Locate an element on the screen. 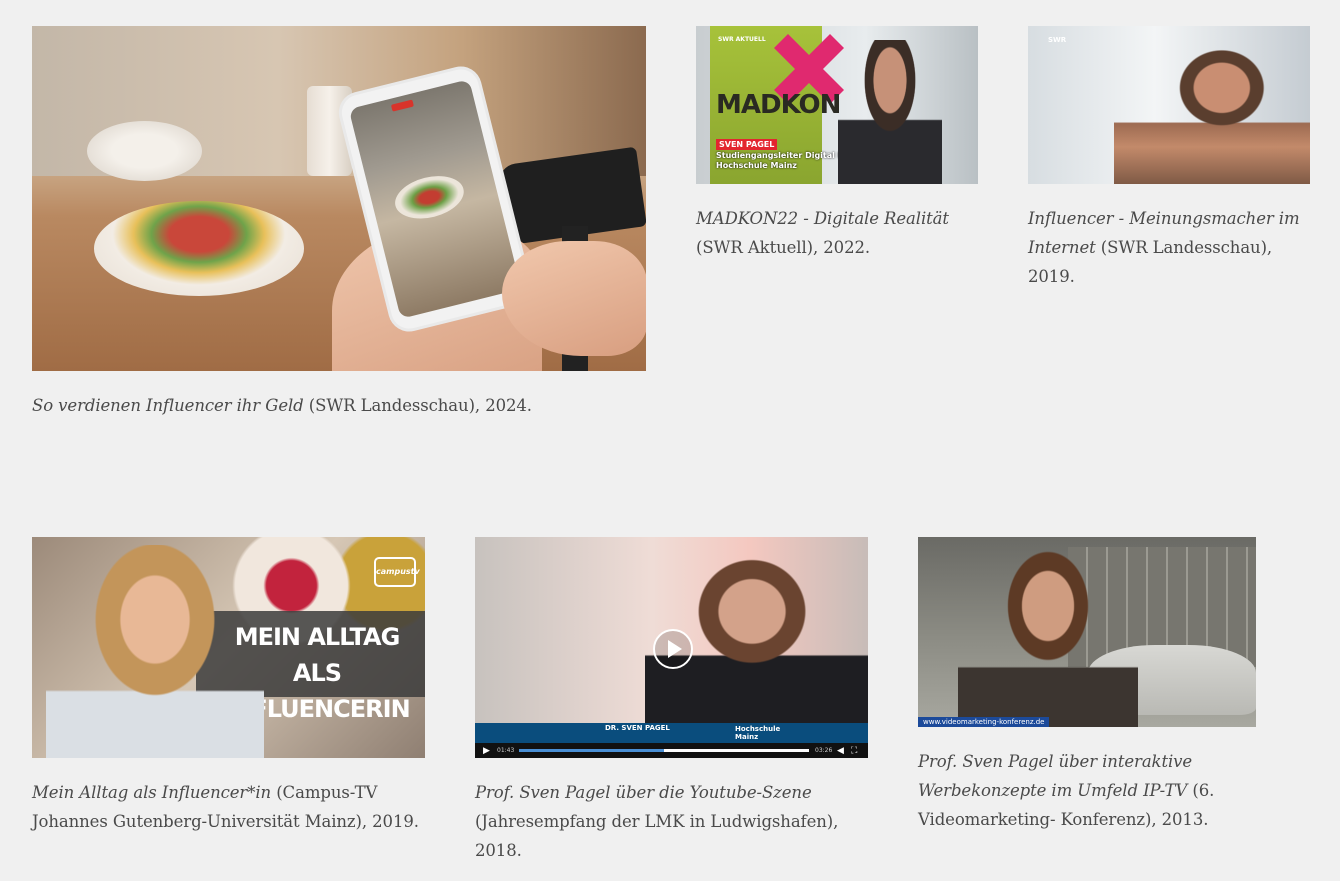  video-title-link: Prof. Sven Pagel über die Youtube-Szene is located at coordinates (643, 792).